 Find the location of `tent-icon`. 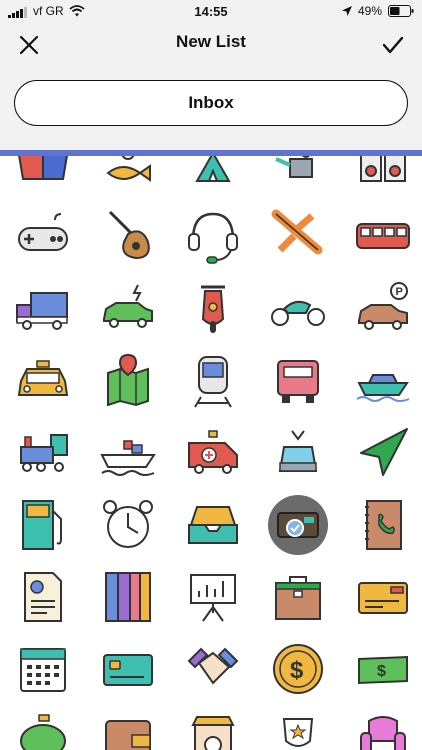

tent-icon is located at coordinates (213, 169).